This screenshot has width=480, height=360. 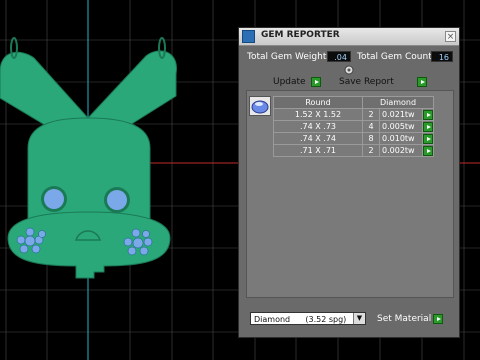 What do you see at coordinates (401, 150) in the screenshot?
I see `gem-weight: 0.002tw` at bounding box center [401, 150].